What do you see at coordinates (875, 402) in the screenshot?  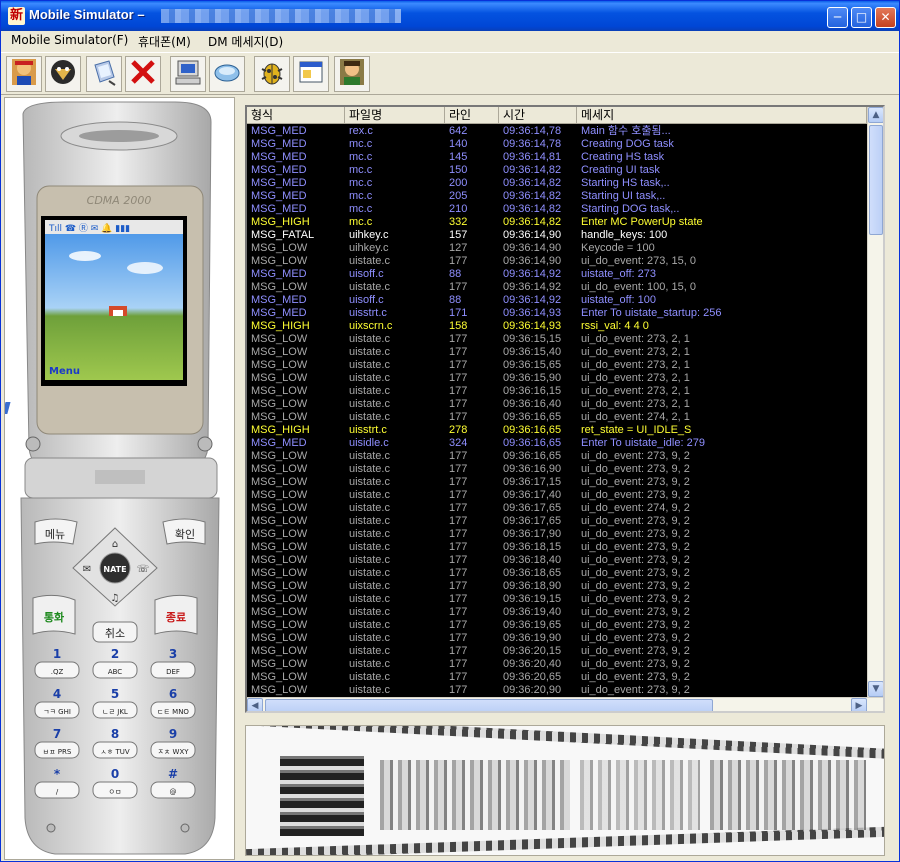 I see `vertical-scrollbar: ▲ ▼` at bounding box center [875, 402].